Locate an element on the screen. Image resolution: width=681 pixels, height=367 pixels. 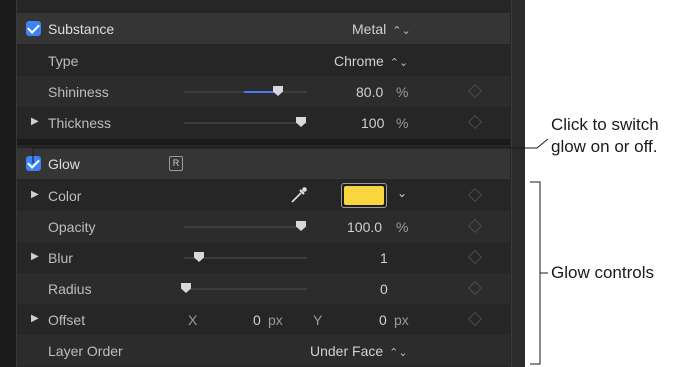
controls-bracket is located at coordinates (535, 273).